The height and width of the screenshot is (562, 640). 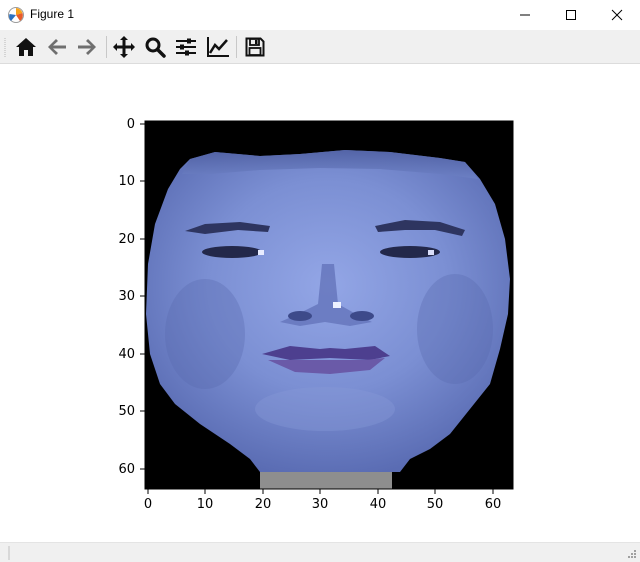 I want to click on subplots-button, so click(x=186, y=47).